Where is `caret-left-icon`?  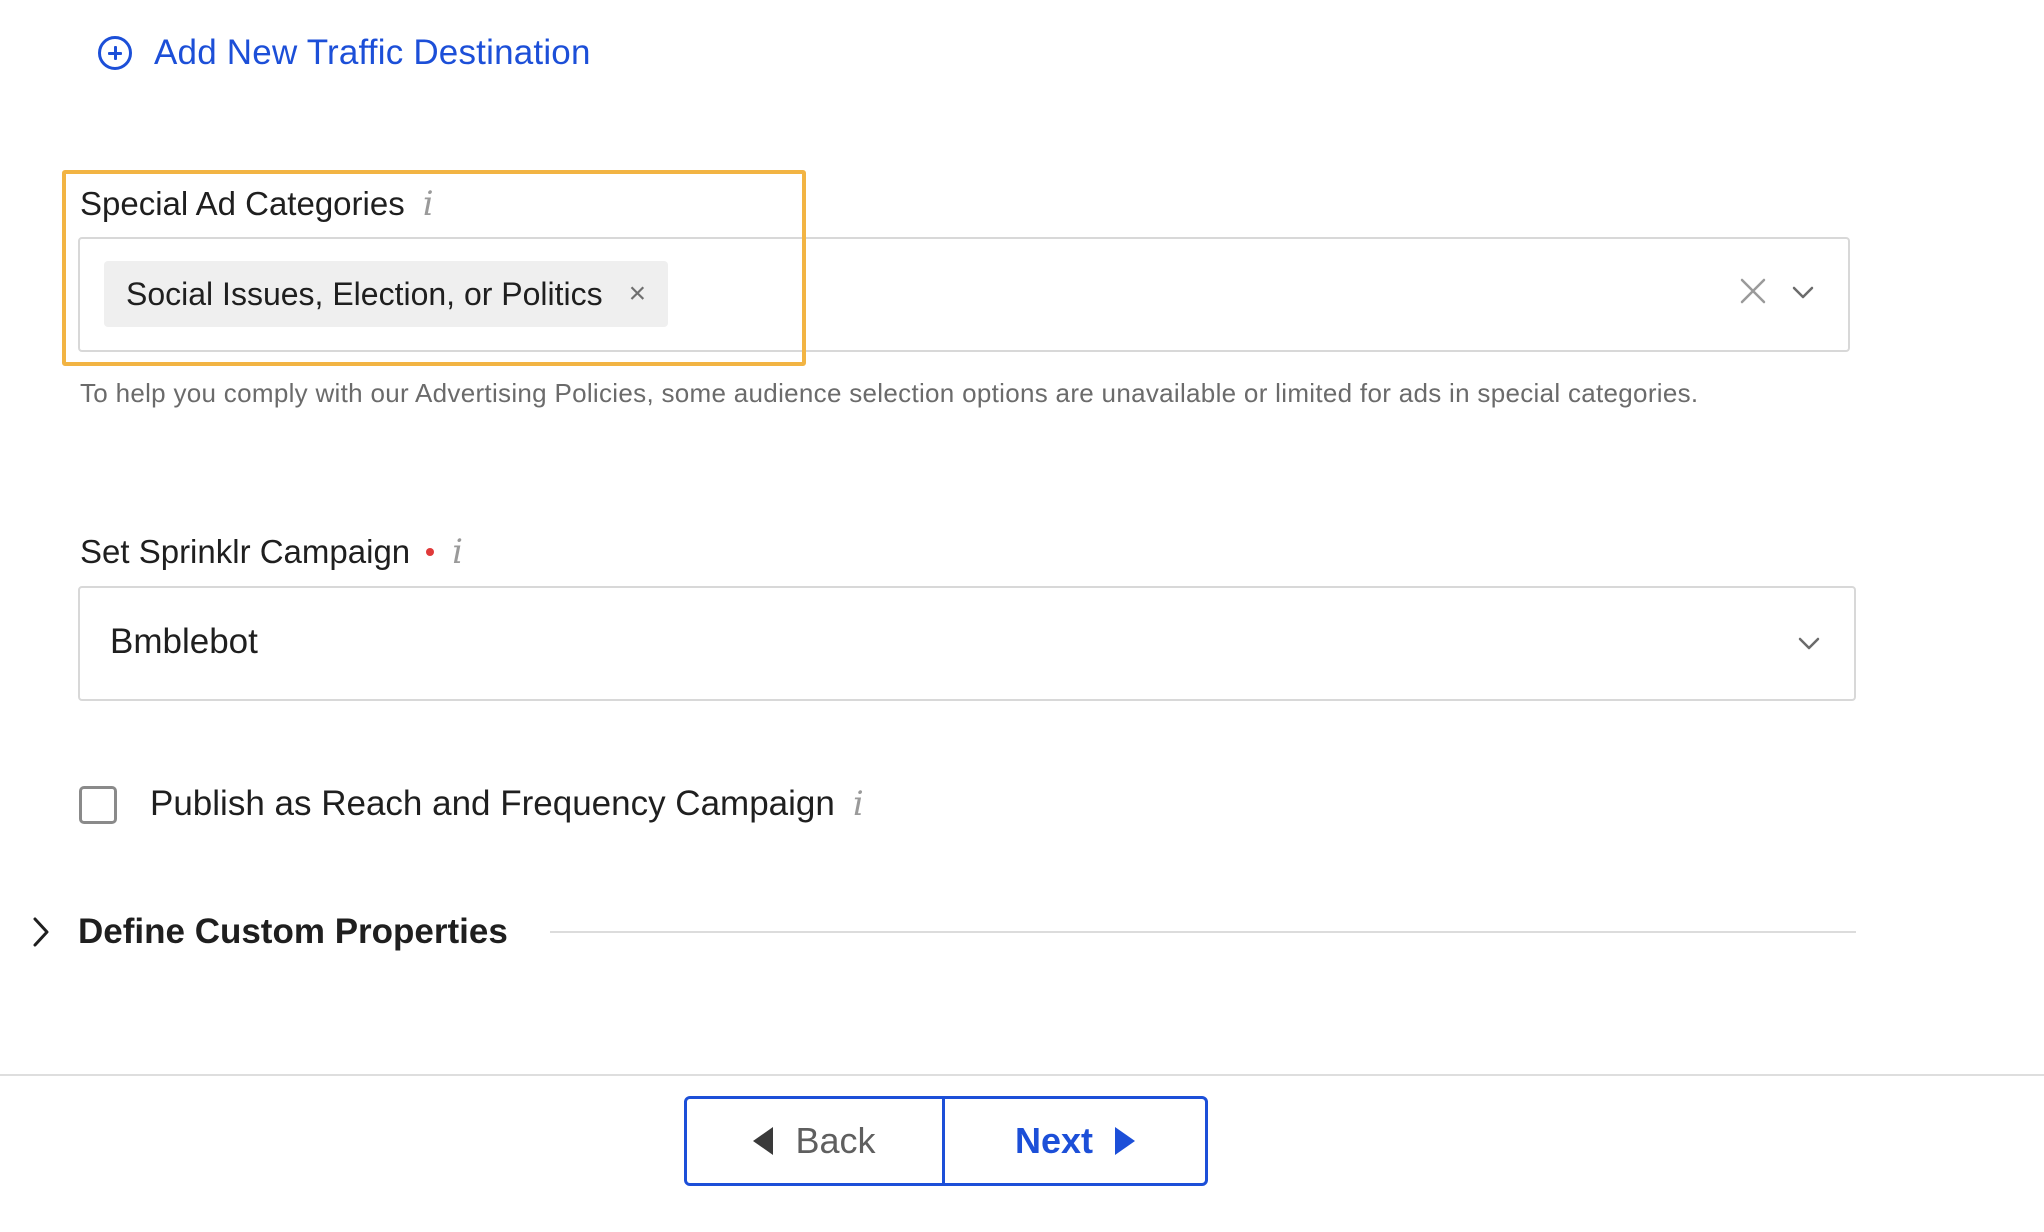 caret-left-icon is located at coordinates (763, 1141).